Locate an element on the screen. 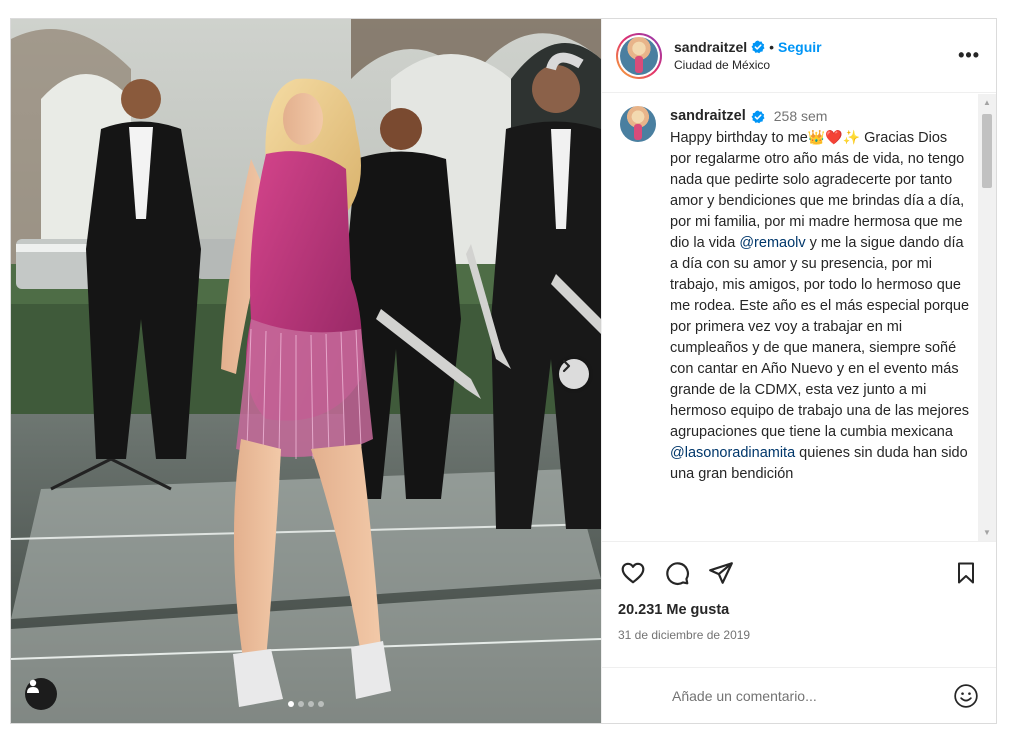 The width and height of the screenshot is (1024, 744). send-icon is located at coordinates (721, 573).